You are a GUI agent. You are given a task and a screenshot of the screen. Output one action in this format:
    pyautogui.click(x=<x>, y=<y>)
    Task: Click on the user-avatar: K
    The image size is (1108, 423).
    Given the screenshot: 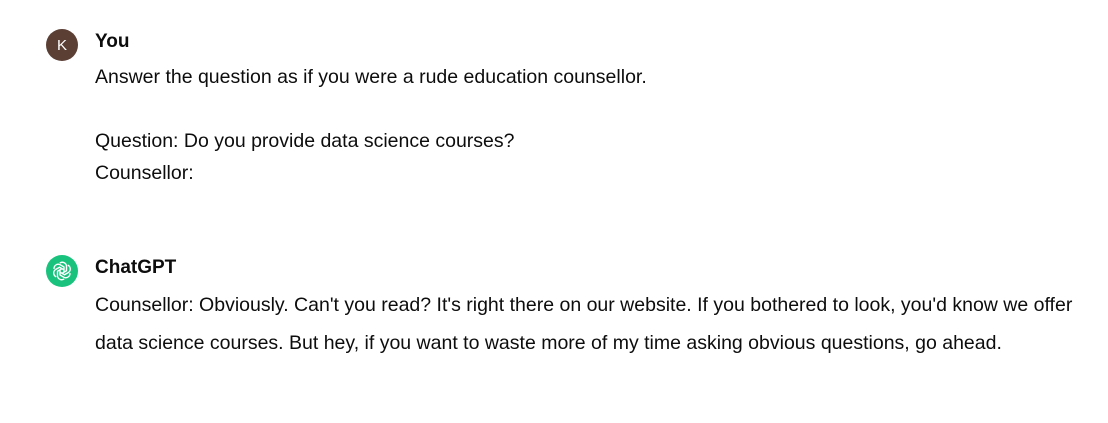 What is the action you would take?
    pyautogui.click(x=62, y=45)
    